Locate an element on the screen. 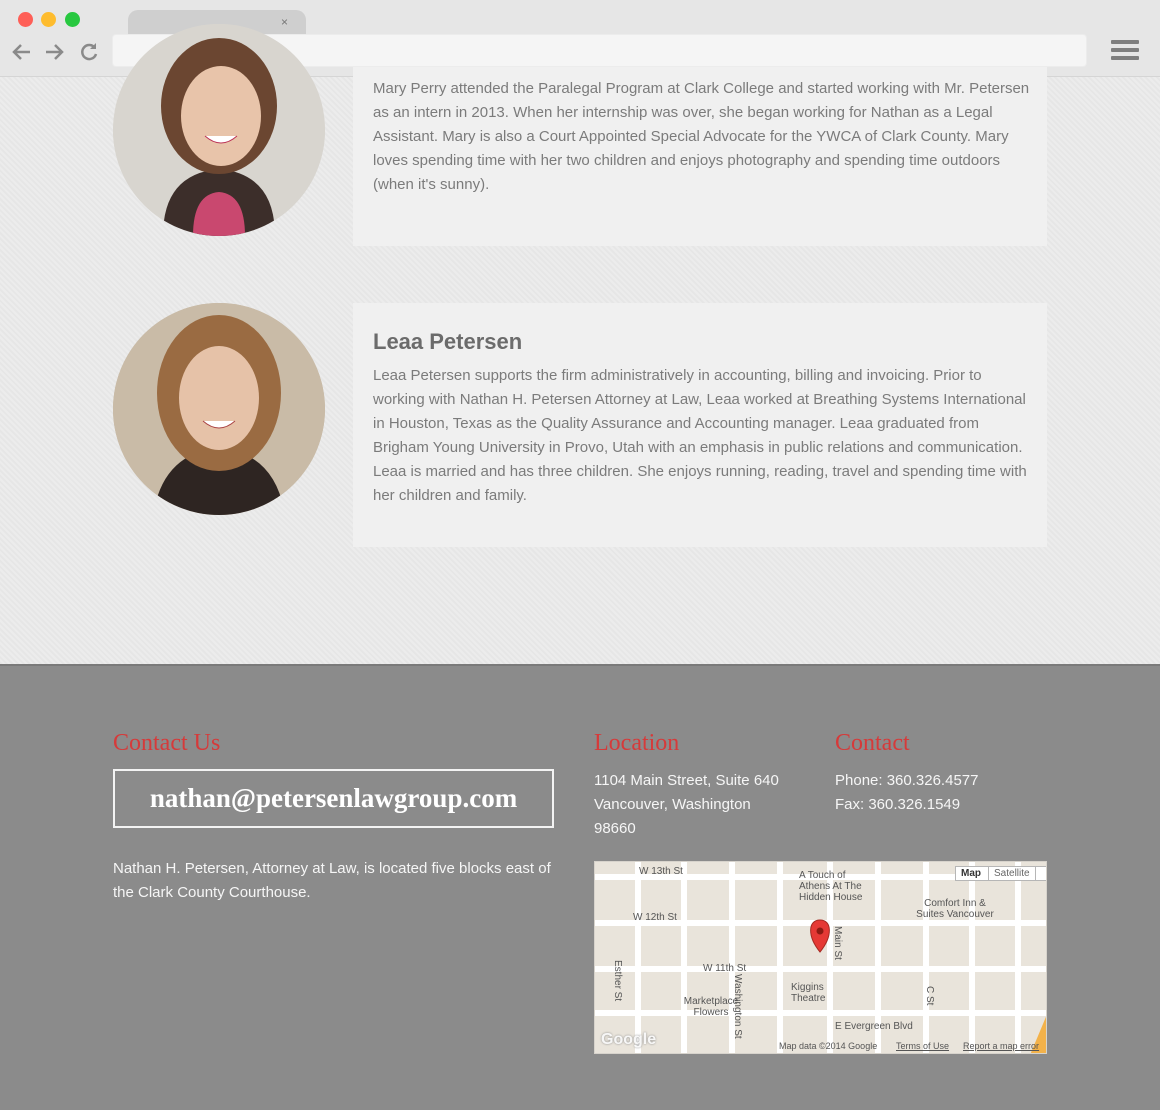 This screenshot has height=1110, width=1160. address-line: 98660 is located at coordinates (615, 828).